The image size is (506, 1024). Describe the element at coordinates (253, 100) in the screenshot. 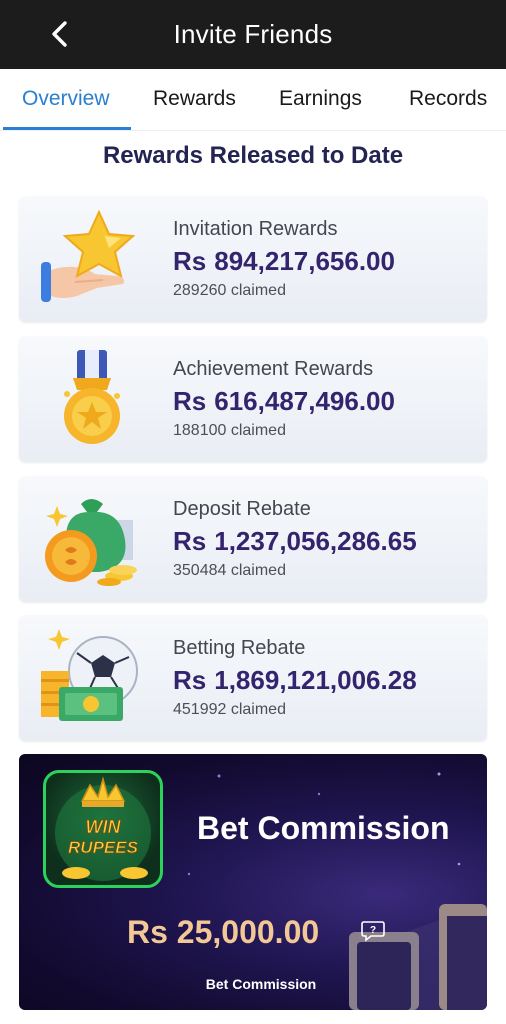

I see `tab-bar: Overview Rewards Earnings Records` at that location.